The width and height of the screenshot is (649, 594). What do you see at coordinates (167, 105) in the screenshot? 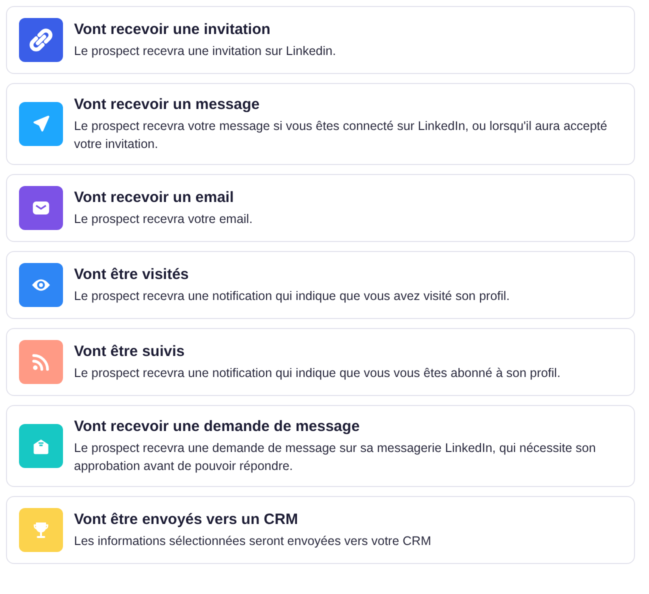
I see `card-title: Vont recevoir un message` at bounding box center [167, 105].